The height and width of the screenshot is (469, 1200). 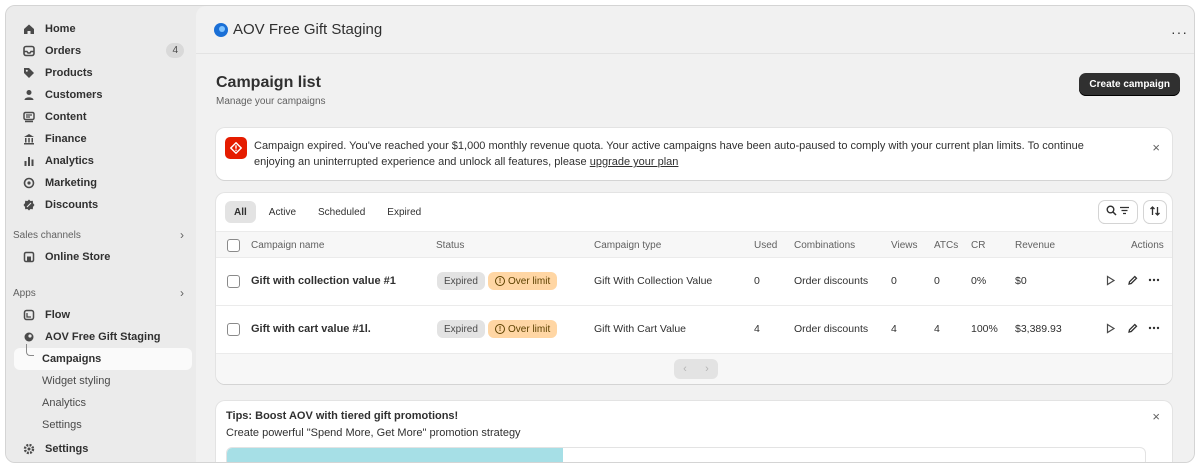 I want to click on revenue-value: $0, so click(x=1021, y=281).